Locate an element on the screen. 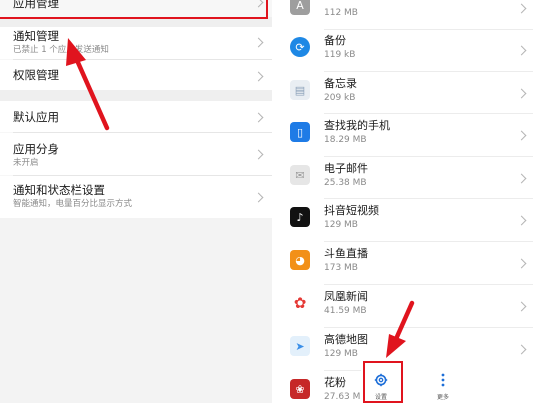 The width and height of the screenshot is (533, 403). amap-icon: ➤ is located at coordinates (300, 346).